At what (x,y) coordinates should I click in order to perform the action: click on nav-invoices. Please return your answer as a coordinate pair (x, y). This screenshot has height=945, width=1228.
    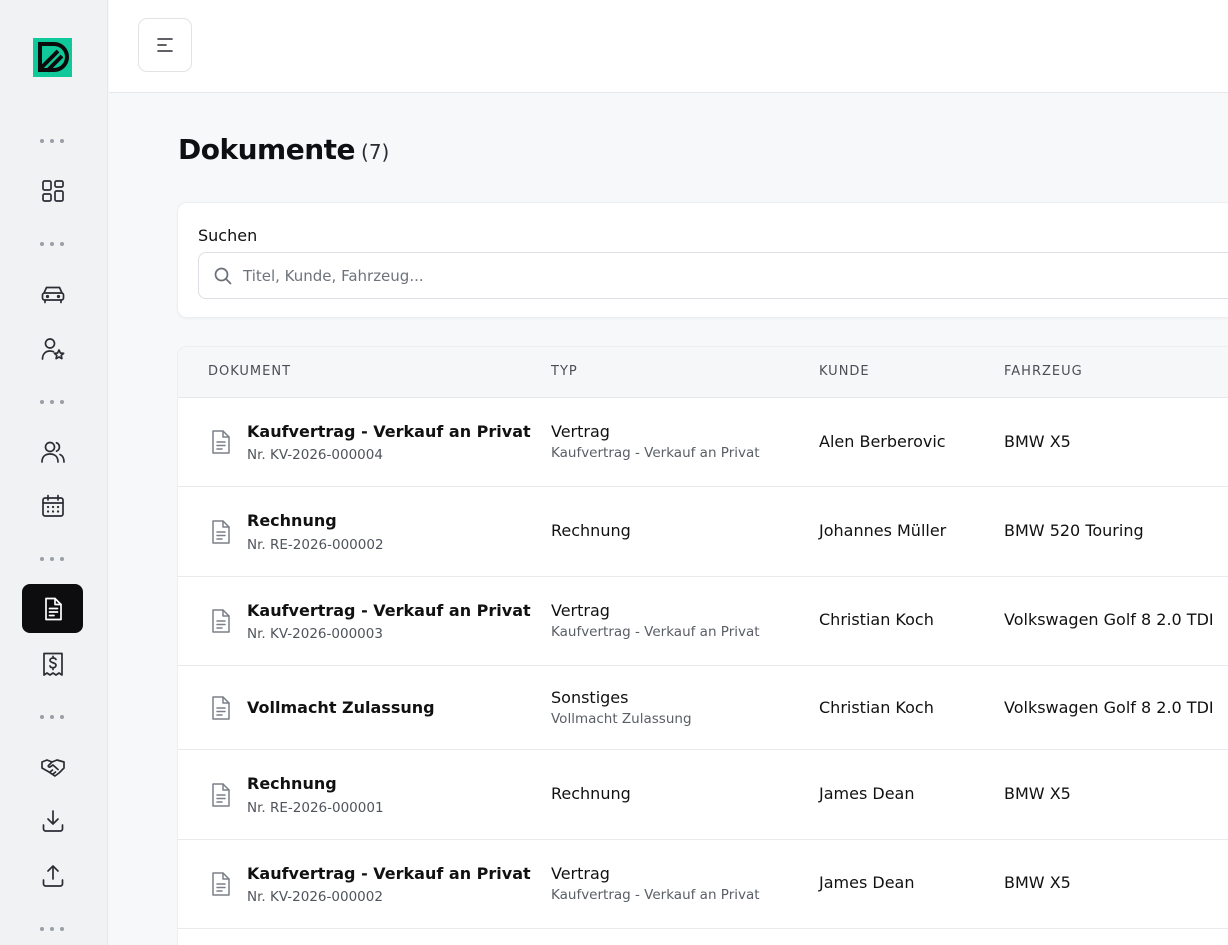
    Looking at the image, I should click on (52, 663).